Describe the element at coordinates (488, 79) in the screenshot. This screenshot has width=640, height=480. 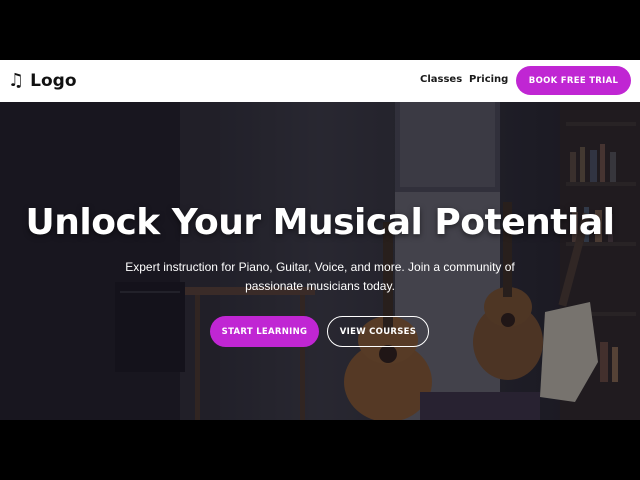
I see `nav-link-pricing: Pricing` at that location.